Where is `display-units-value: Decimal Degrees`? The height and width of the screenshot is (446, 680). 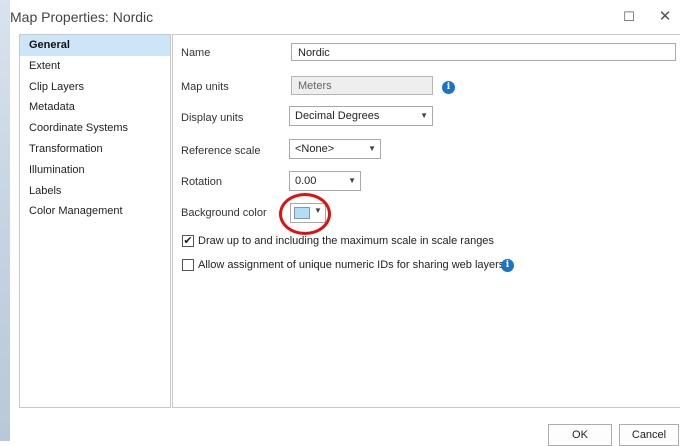 display-units-value: Decimal Degrees is located at coordinates (337, 116).